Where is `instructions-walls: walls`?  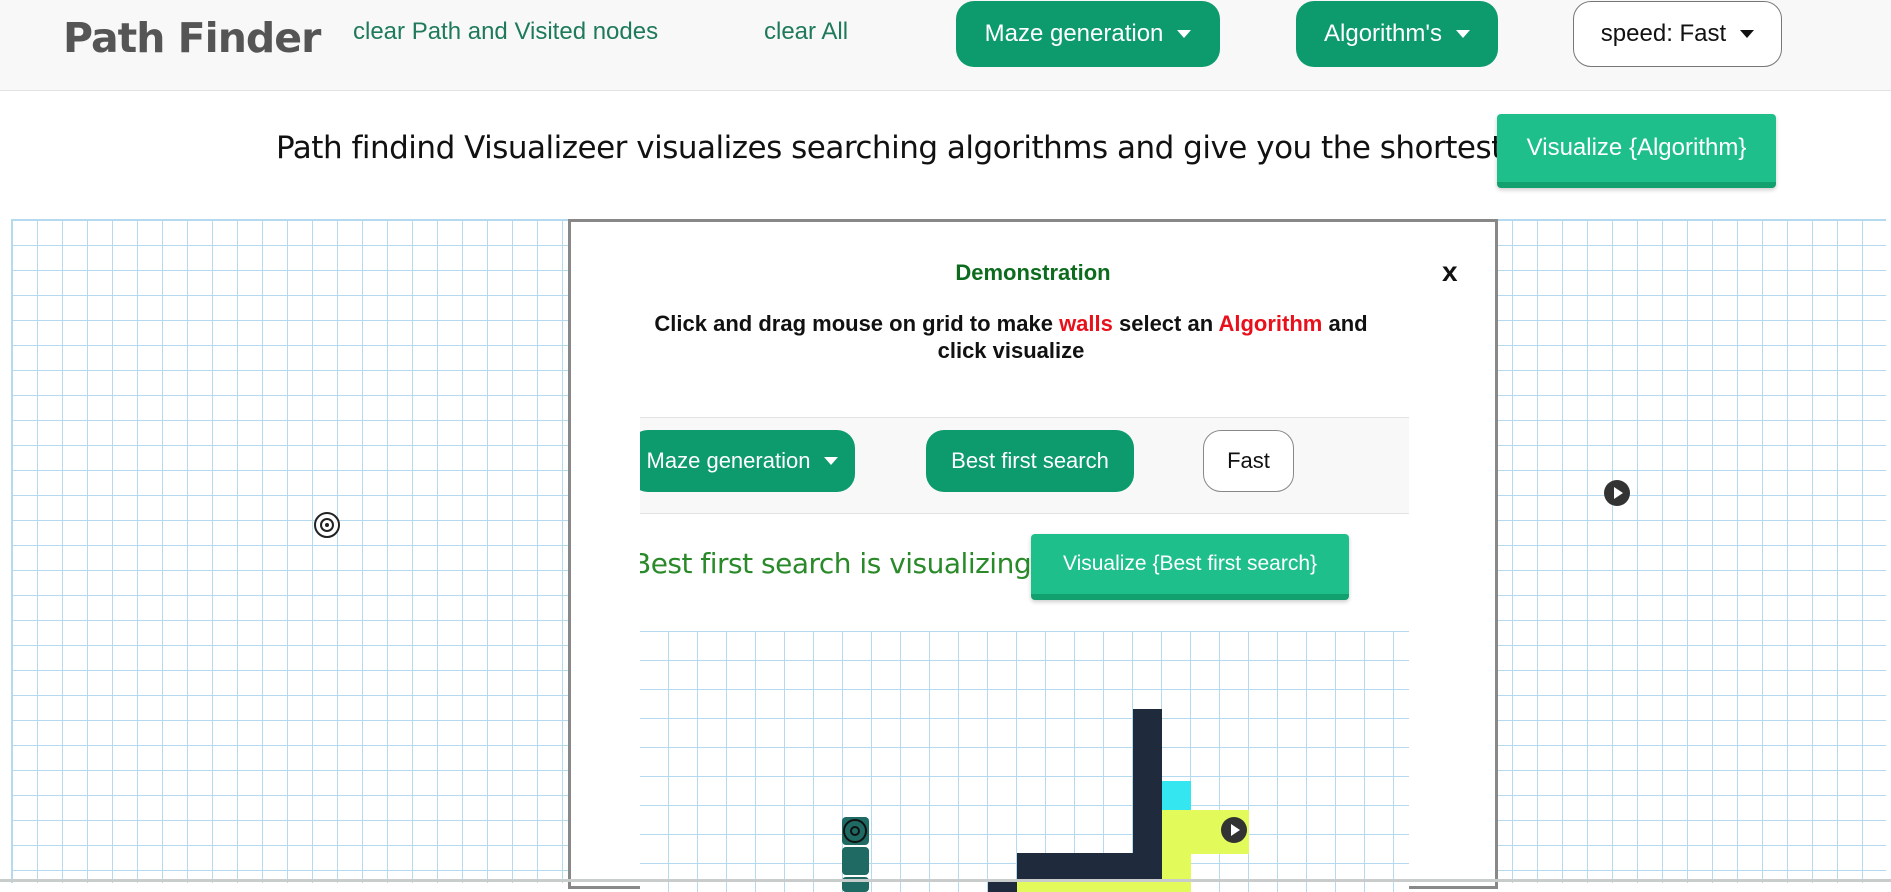 instructions-walls: walls is located at coordinates (1086, 323).